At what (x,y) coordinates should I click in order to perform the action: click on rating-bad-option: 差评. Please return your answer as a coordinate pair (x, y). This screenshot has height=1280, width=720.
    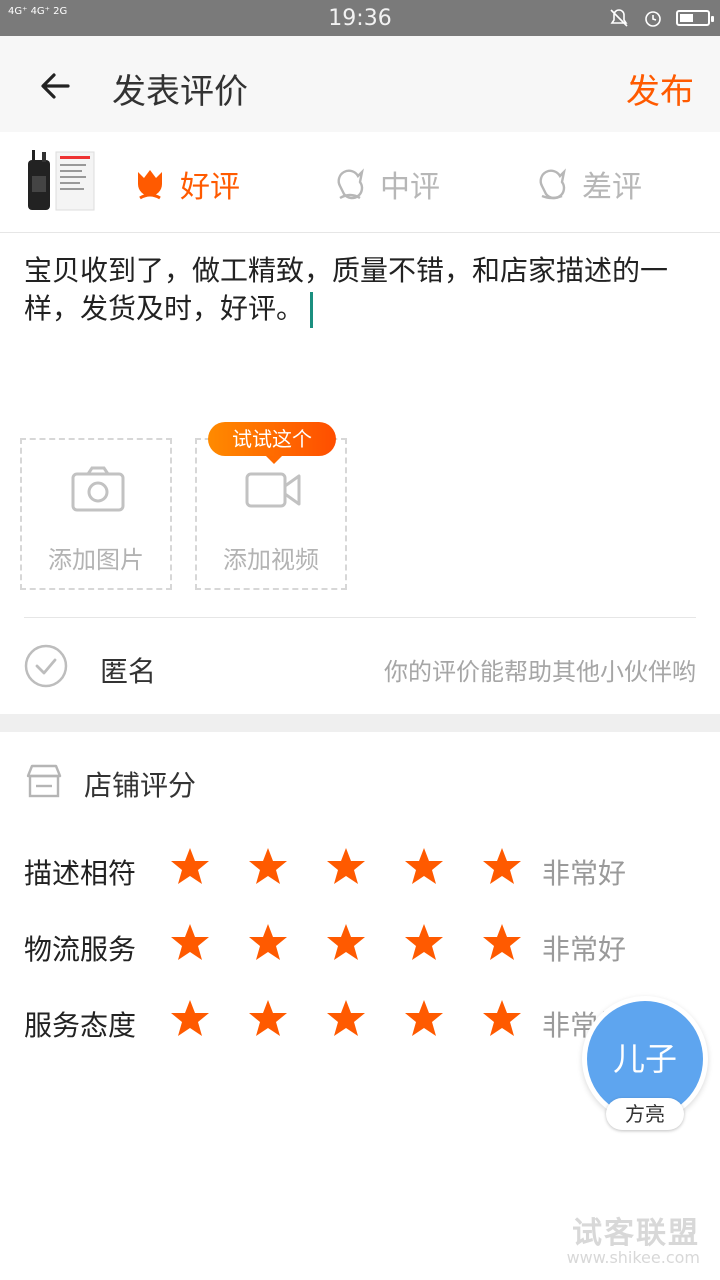
    Looking at the image, I should click on (588, 184).